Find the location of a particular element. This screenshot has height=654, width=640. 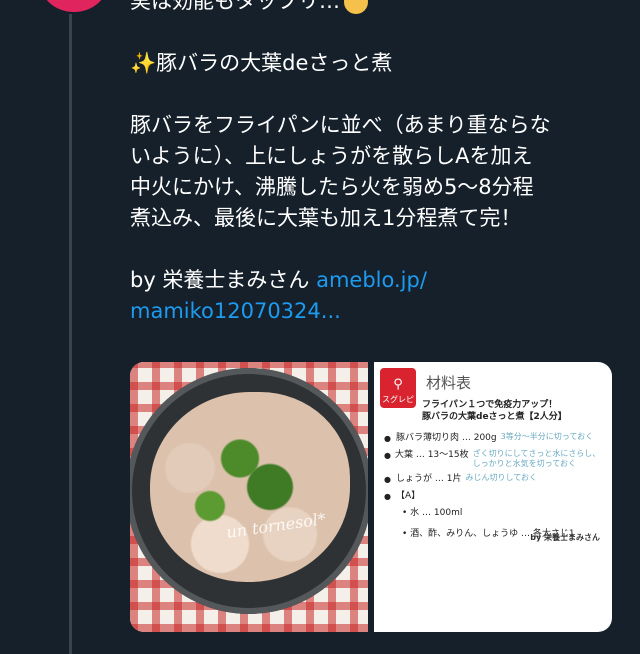

source-link: ameblo.jp/ is located at coordinates (371, 280).